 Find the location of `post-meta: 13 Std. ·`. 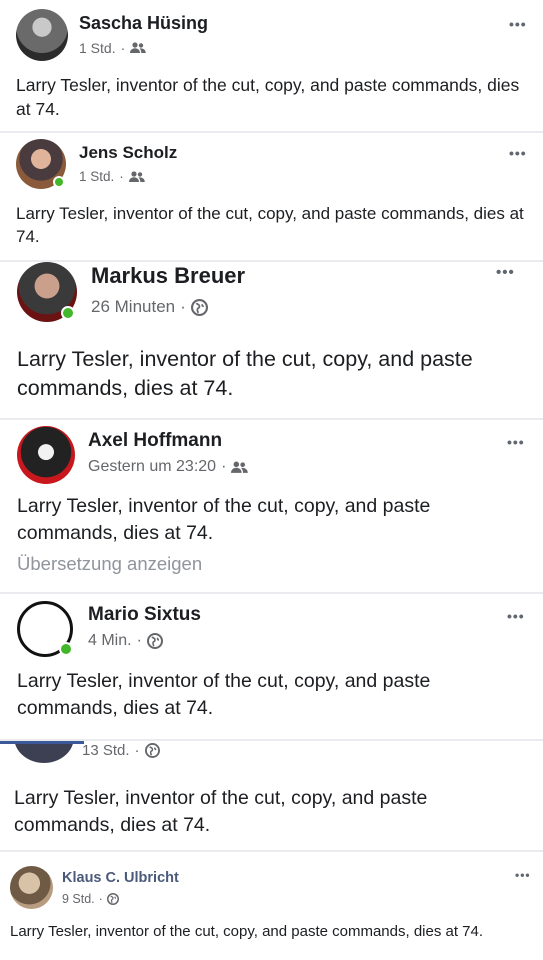

post-meta: 13 Std. · is located at coordinates (121, 750).